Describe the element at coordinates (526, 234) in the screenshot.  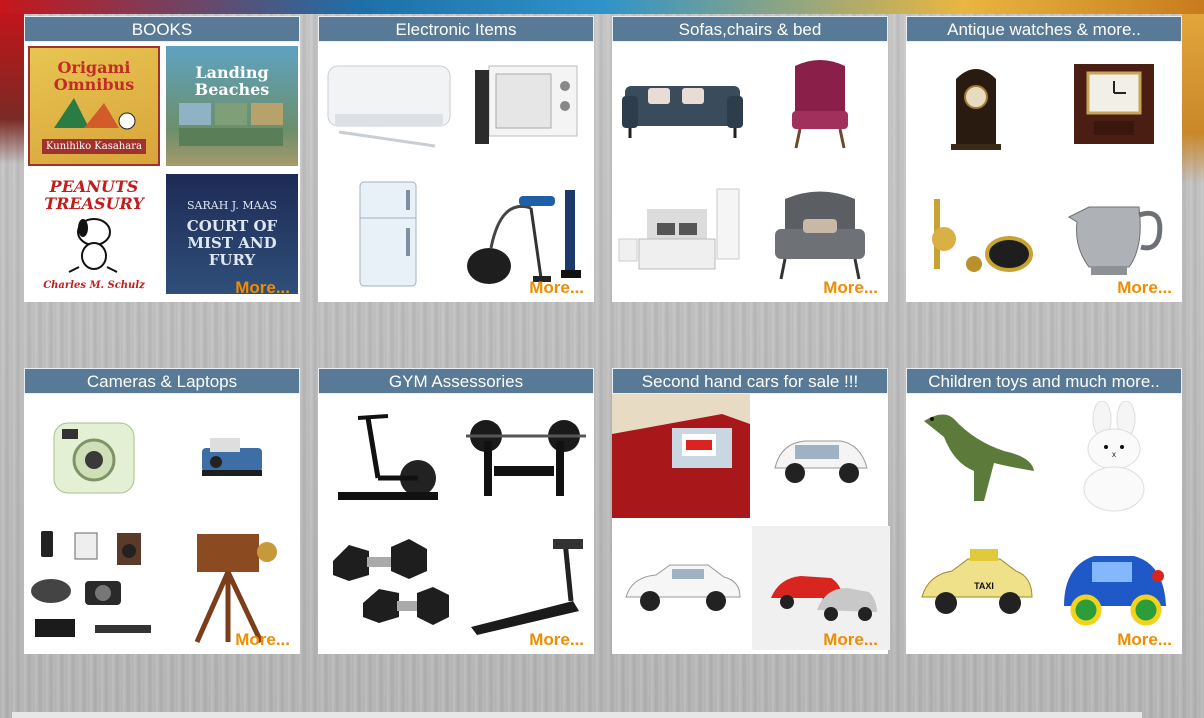
I see `vacuum-cleaners-icon` at that location.